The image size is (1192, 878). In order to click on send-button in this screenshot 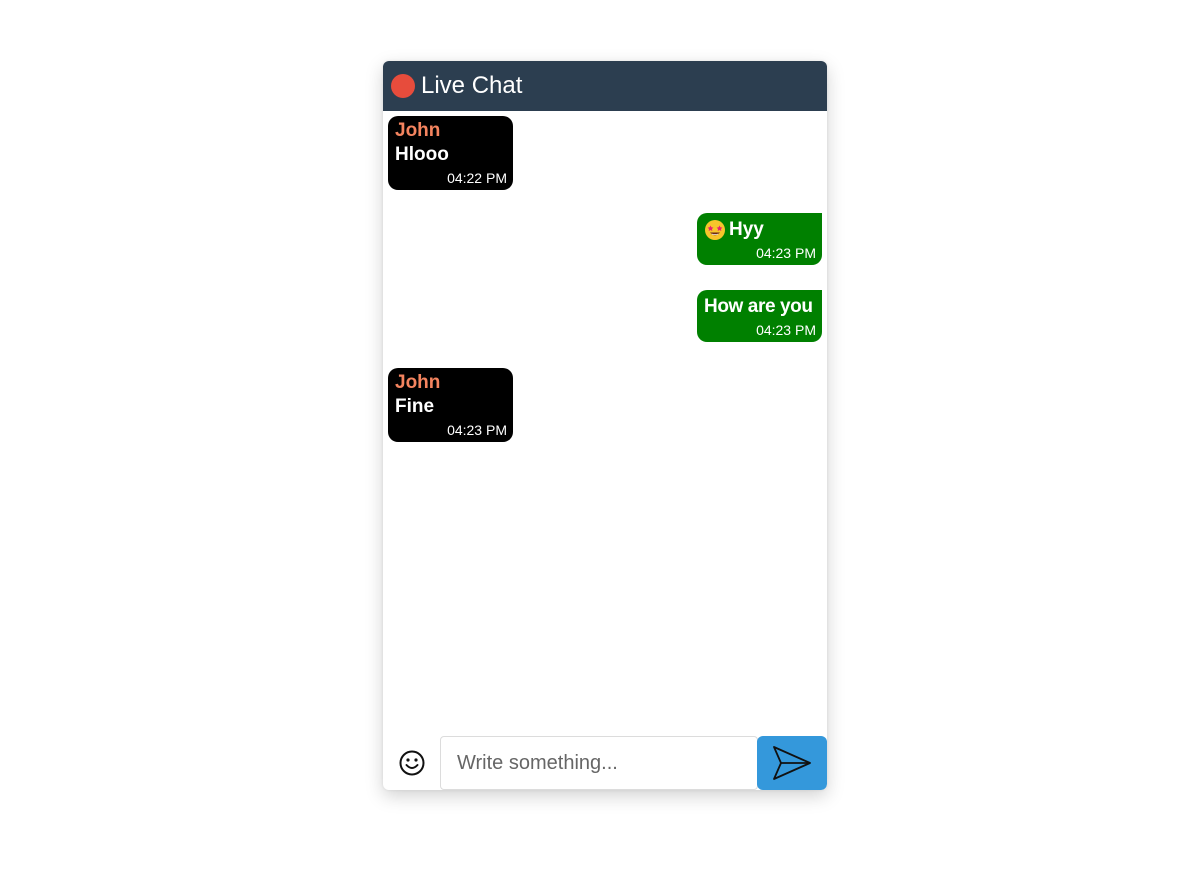, I will do `click(792, 763)`.